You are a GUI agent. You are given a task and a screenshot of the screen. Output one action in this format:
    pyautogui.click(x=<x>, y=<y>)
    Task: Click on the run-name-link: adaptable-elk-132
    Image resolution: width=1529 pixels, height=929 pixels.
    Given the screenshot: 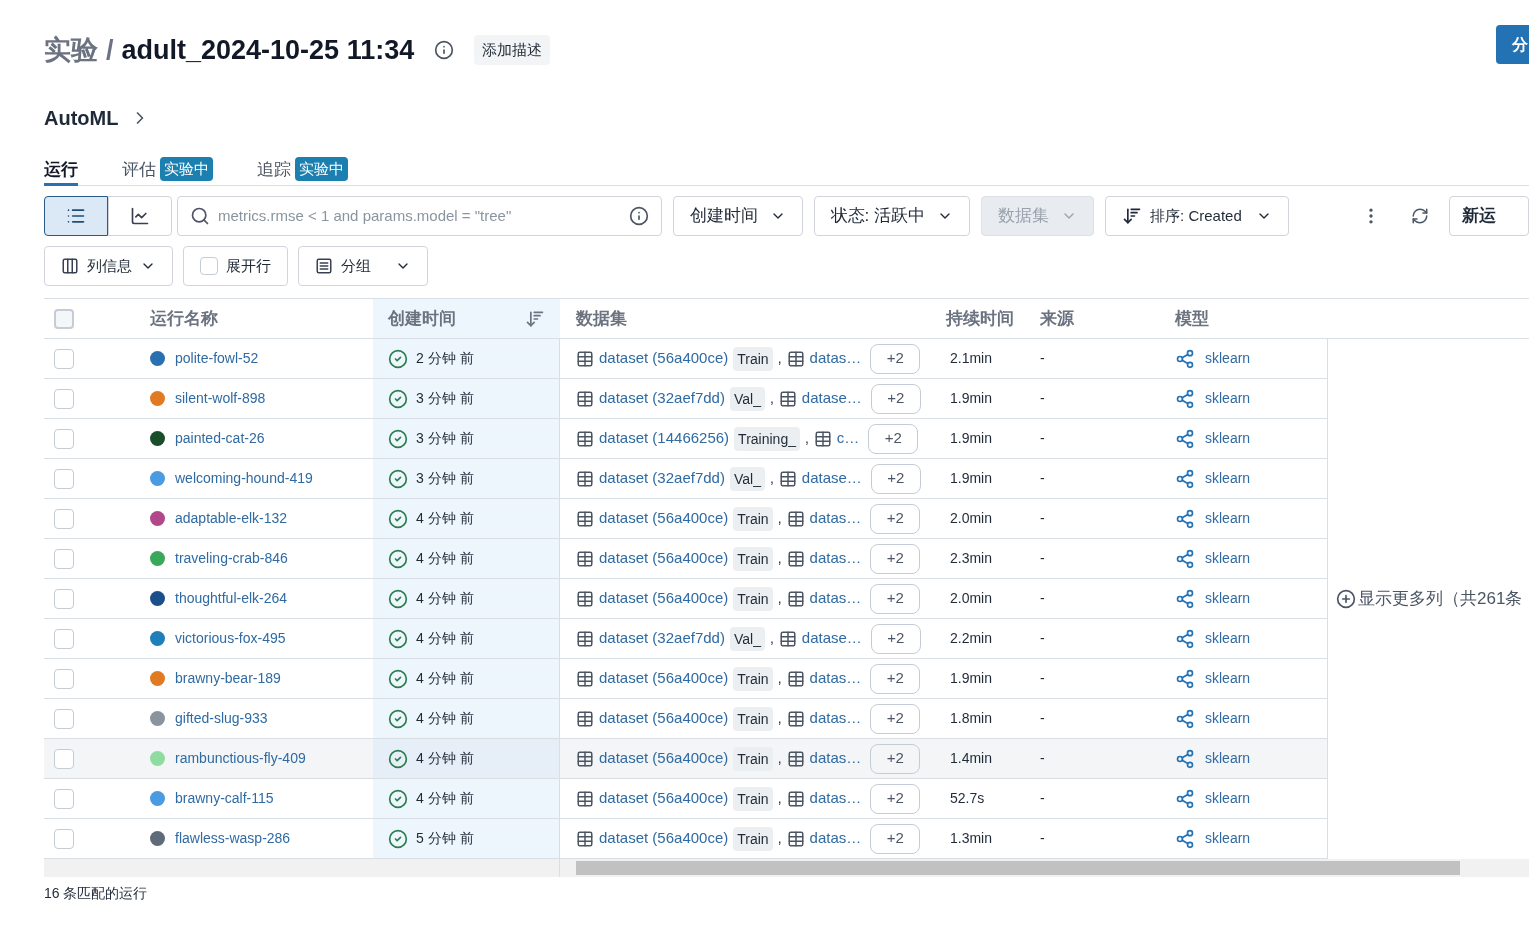 What is the action you would take?
    pyautogui.click(x=231, y=518)
    